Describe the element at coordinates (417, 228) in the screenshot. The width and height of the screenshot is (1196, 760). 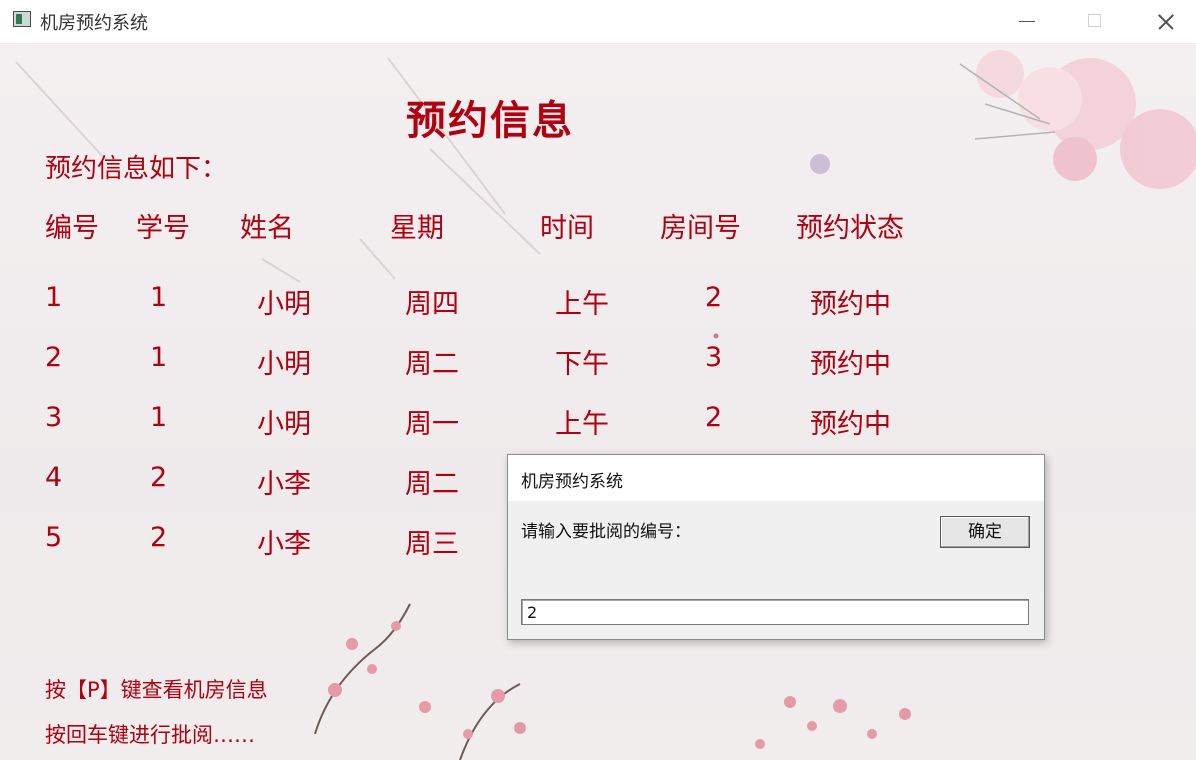
I see `header-weekday: 星期` at that location.